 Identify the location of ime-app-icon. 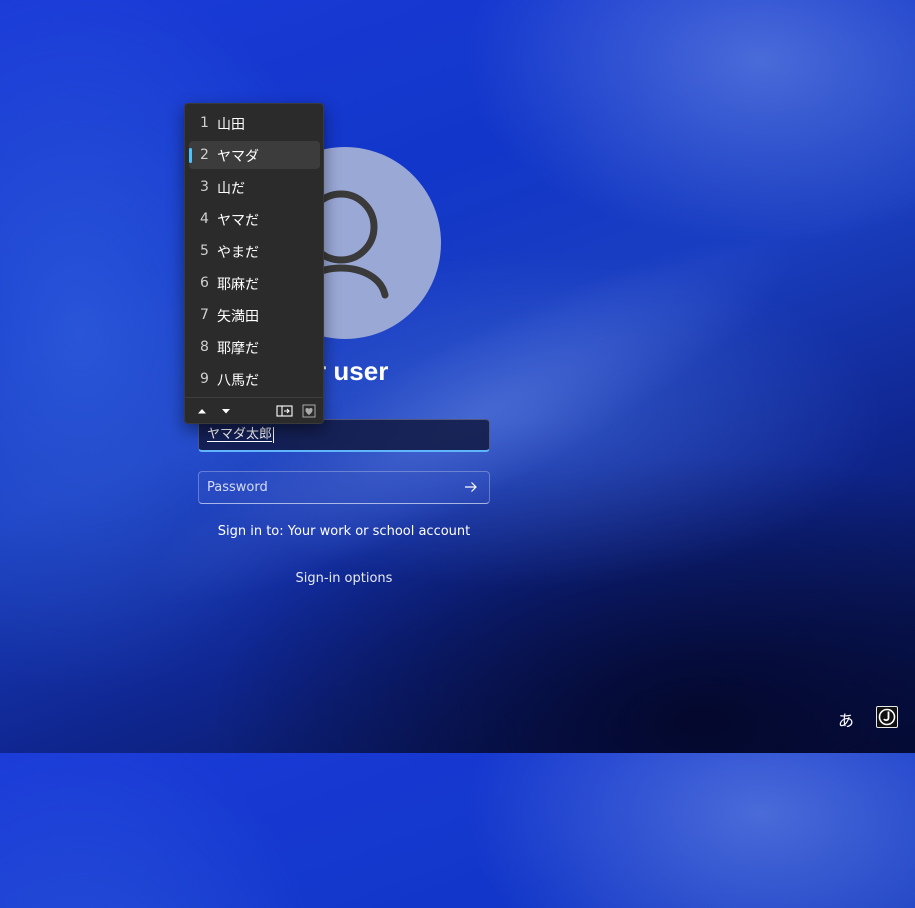
(887, 717).